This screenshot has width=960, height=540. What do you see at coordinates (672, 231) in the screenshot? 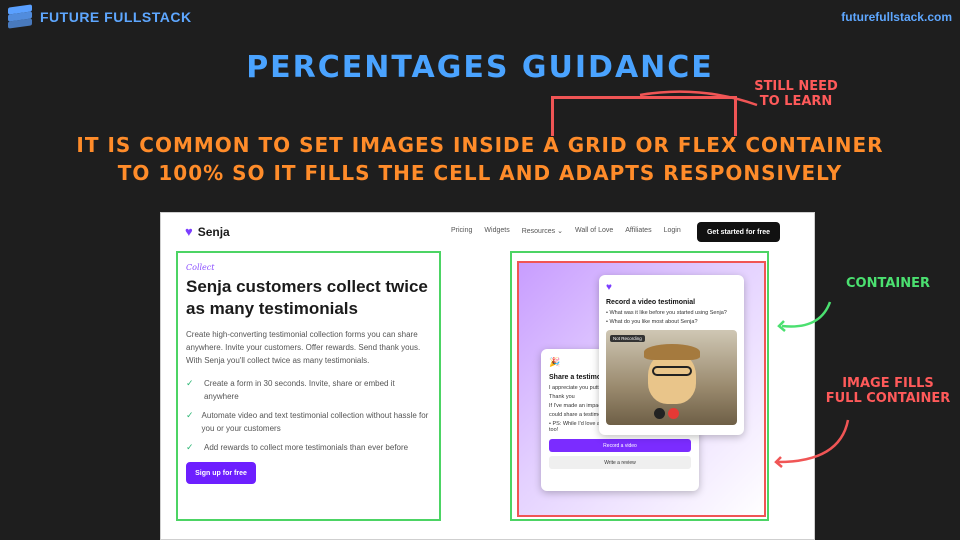
I see `nav-link-login: Login` at bounding box center [672, 231].